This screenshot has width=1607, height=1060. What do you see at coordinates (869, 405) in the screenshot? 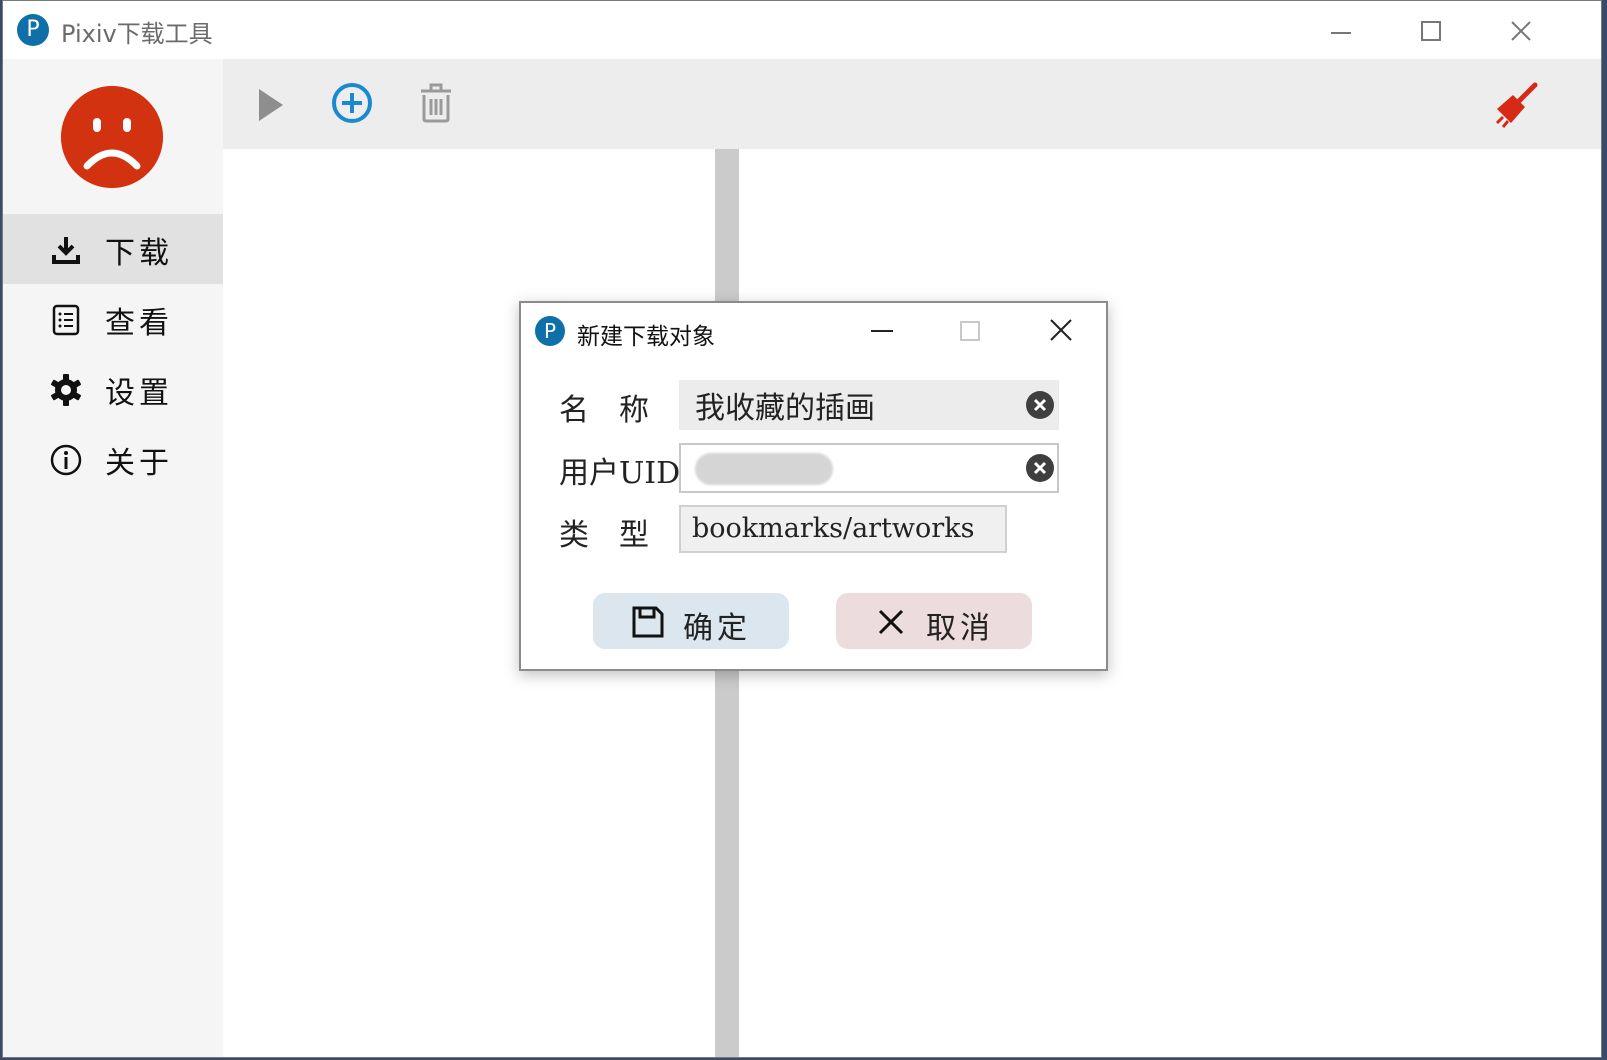
I see `name-input` at bounding box center [869, 405].